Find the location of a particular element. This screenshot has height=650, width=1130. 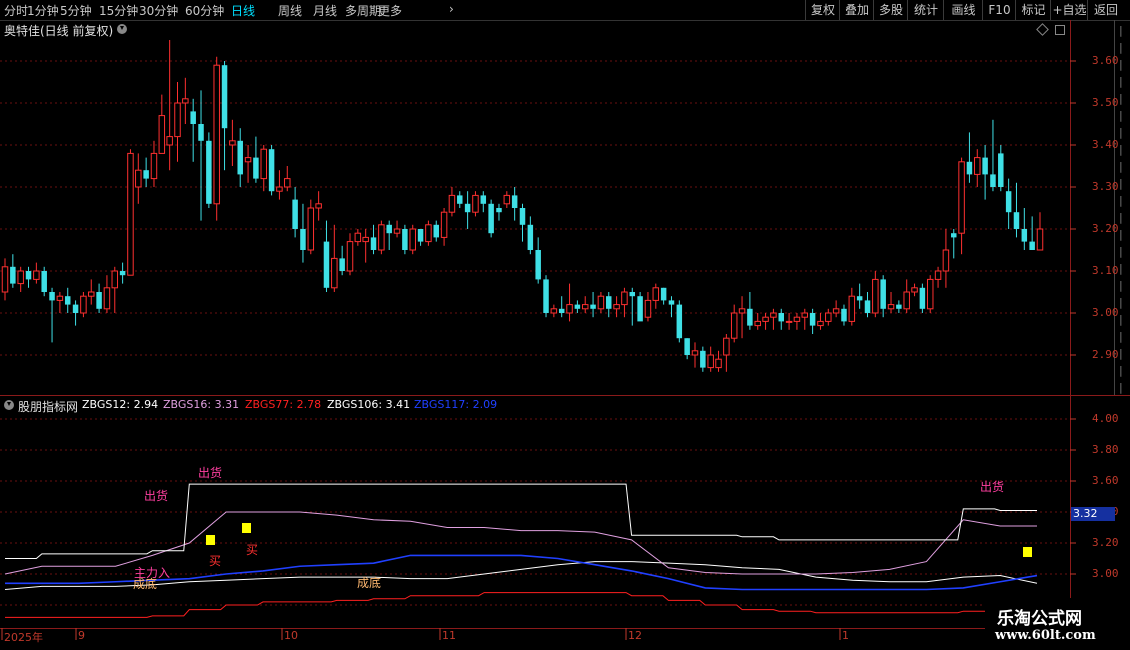

chuhuo-label-1: 出货 is located at coordinates (156, 496).